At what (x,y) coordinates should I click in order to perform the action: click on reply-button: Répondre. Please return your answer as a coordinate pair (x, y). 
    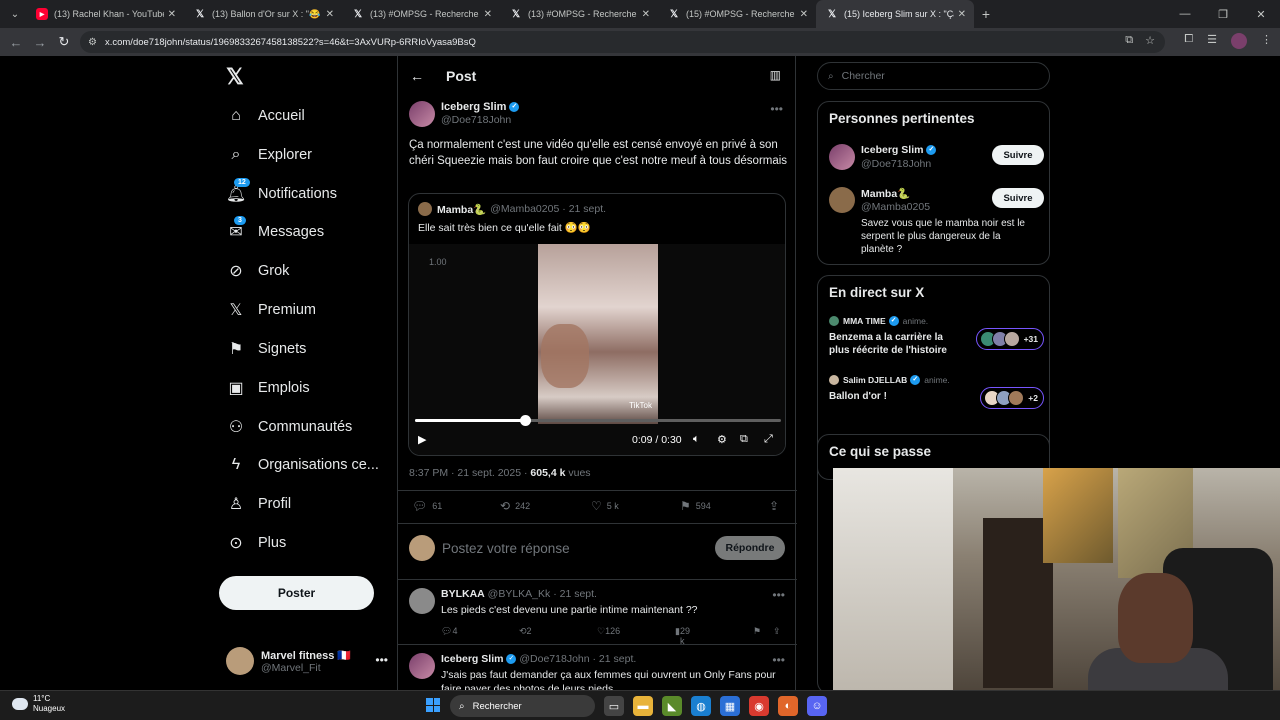
    Looking at the image, I should click on (750, 548).